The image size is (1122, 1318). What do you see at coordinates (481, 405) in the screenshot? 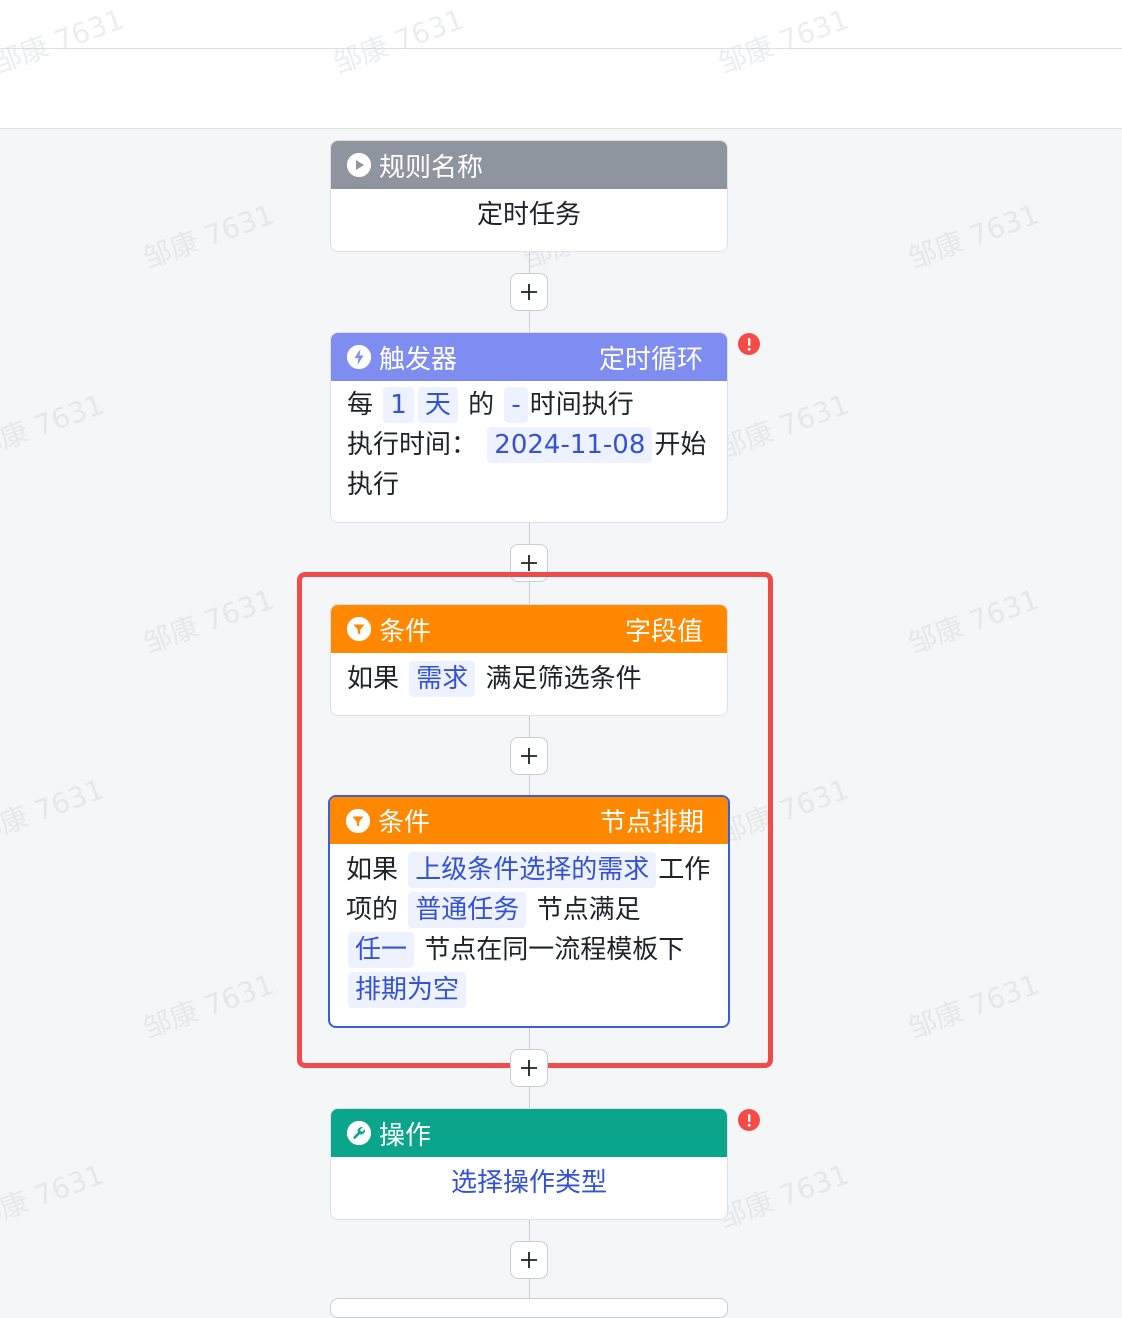
I see `text: 的` at bounding box center [481, 405].